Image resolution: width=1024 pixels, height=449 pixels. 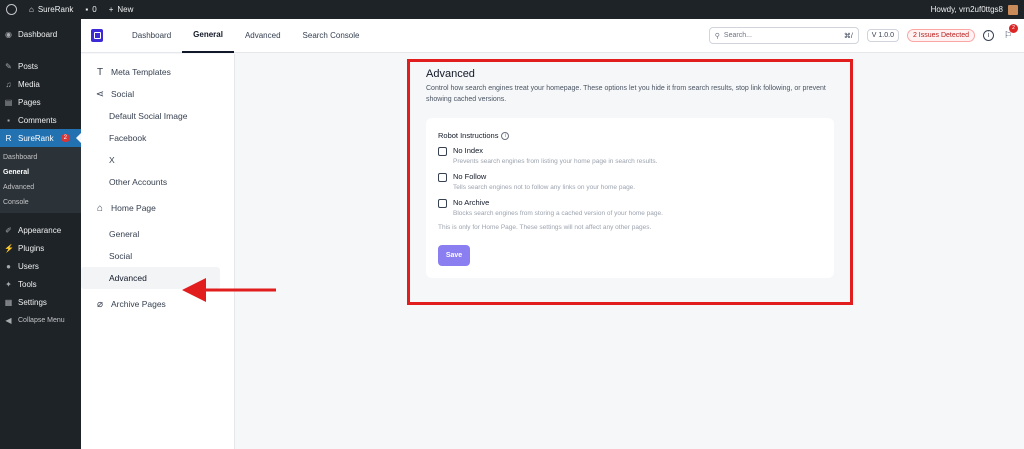 What do you see at coordinates (150, 234) in the screenshot?
I see `nav-home-general: General` at bounding box center [150, 234].